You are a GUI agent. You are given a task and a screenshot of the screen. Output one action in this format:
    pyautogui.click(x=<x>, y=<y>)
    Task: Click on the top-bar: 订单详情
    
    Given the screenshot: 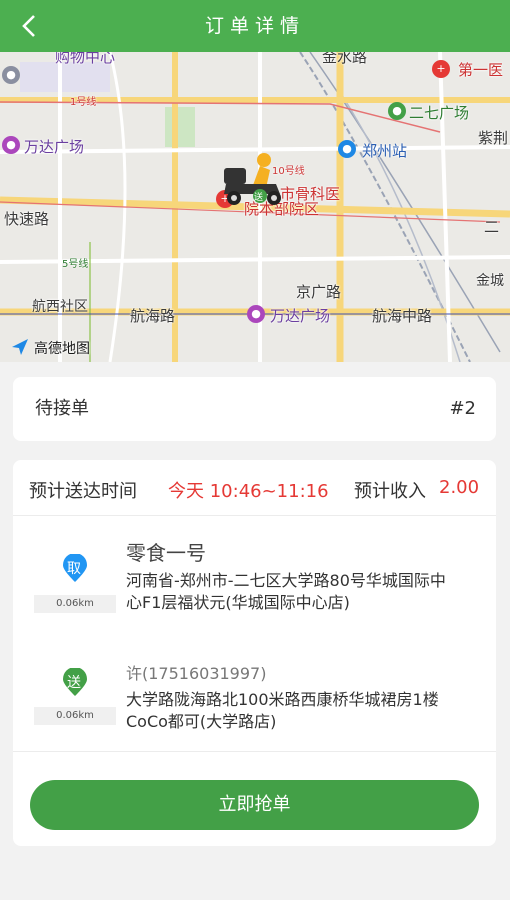 What is the action you would take?
    pyautogui.click(x=255, y=26)
    